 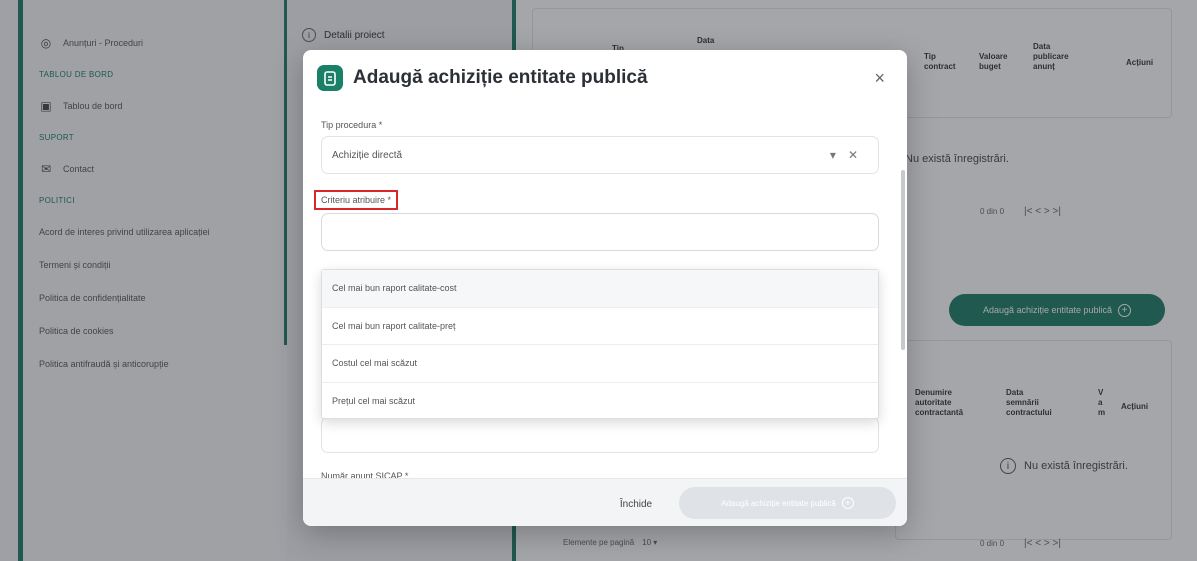 I want to click on chevron-down-icon: ▾, so click(x=833, y=155).